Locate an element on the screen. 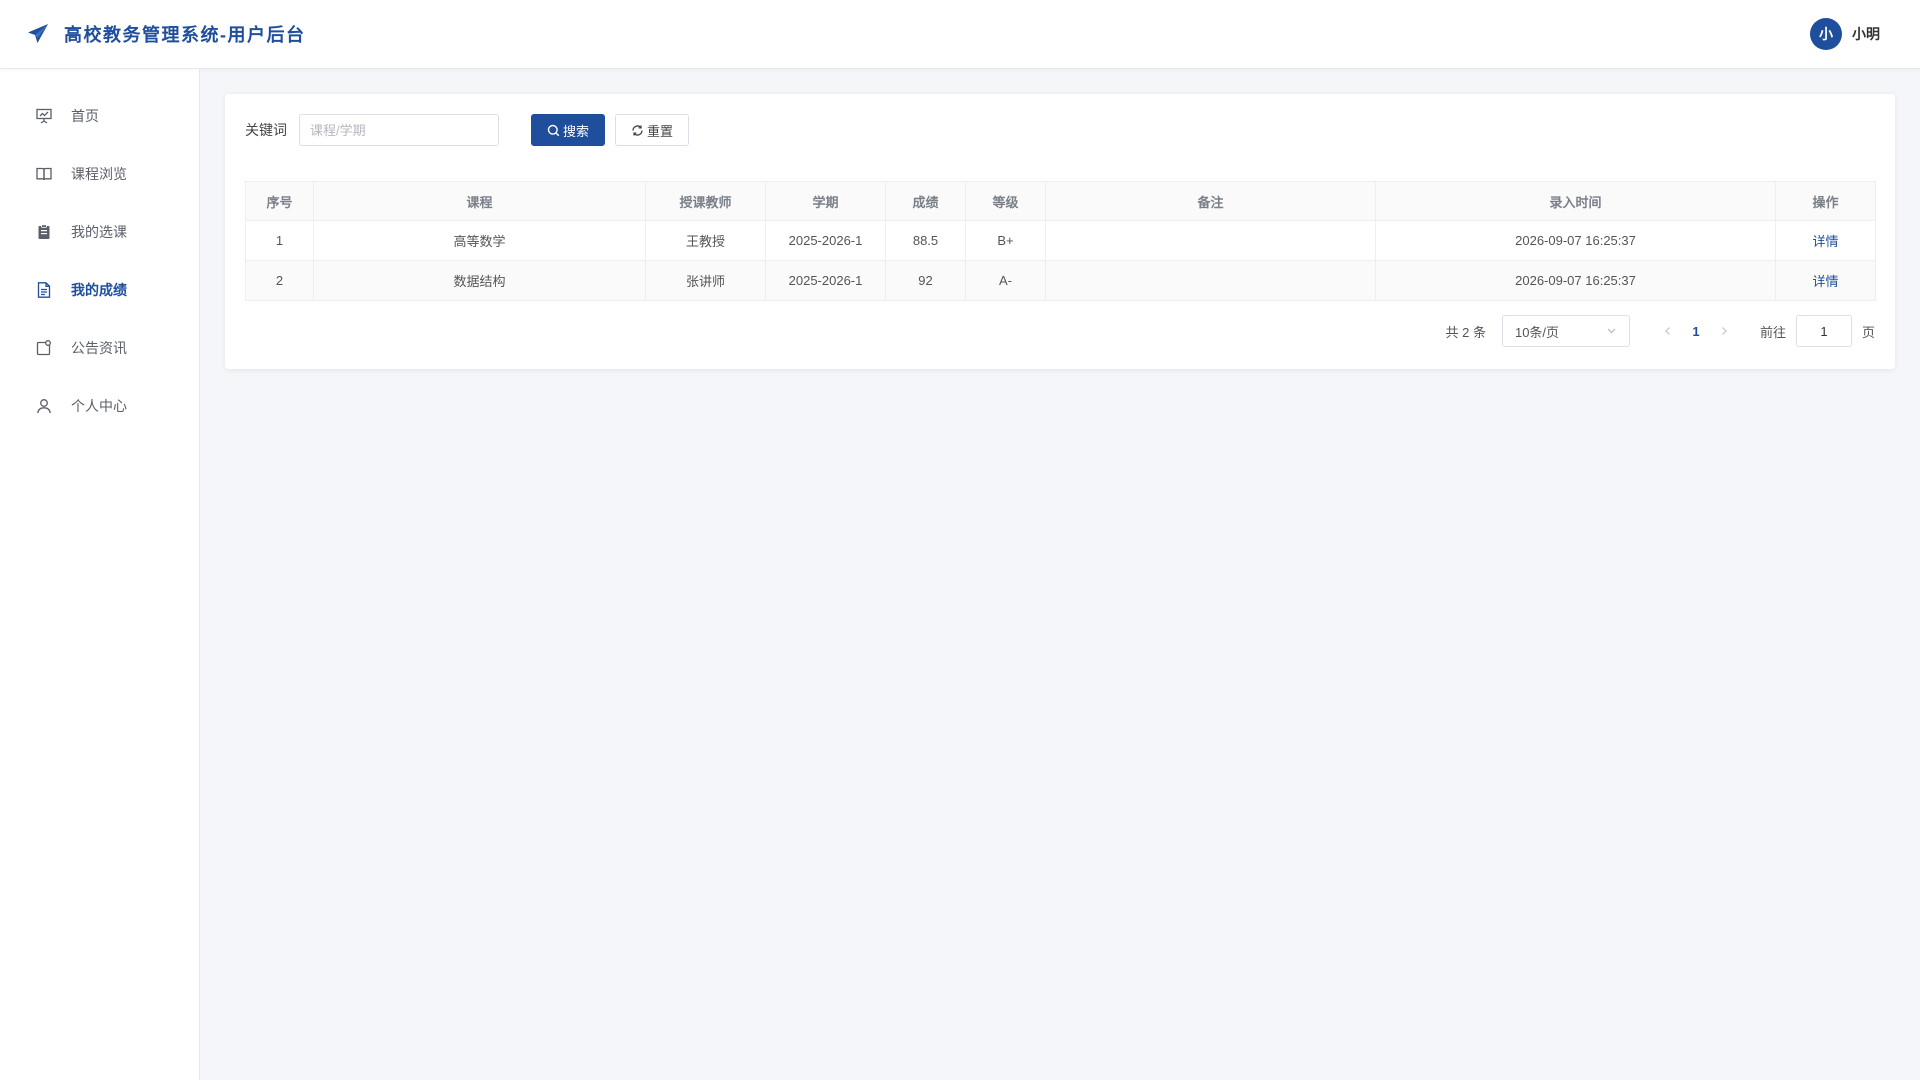 This screenshot has width=1920, height=1080. chevron-right-icon is located at coordinates (1724, 331).